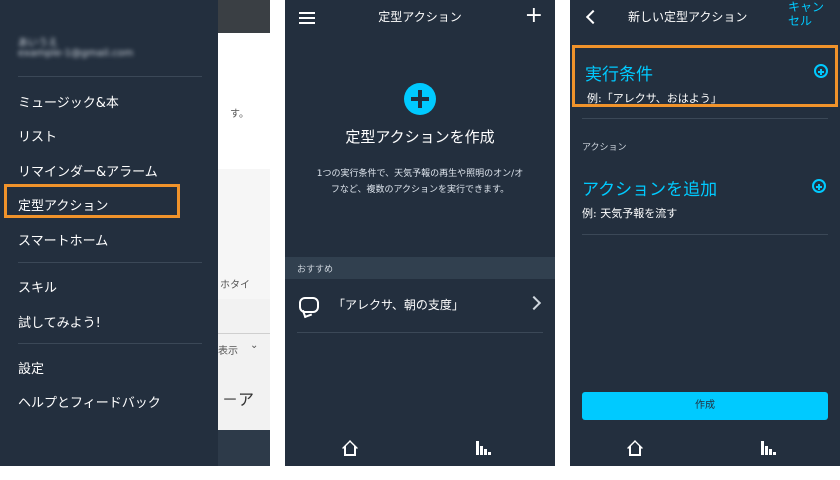  Describe the element at coordinates (654, 98) in the screenshot. I see `condition-example: 例:「アレクサ、おはよう」` at that location.